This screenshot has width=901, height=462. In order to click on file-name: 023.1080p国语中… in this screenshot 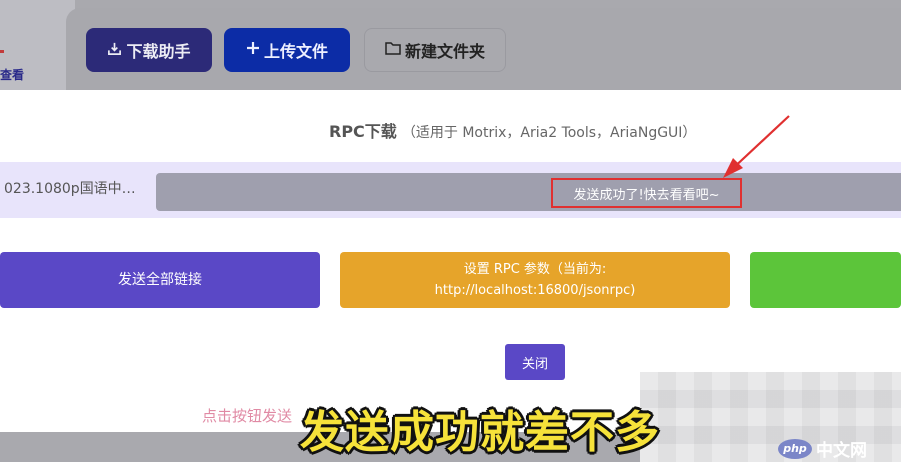, I will do `click(70, 189)`.